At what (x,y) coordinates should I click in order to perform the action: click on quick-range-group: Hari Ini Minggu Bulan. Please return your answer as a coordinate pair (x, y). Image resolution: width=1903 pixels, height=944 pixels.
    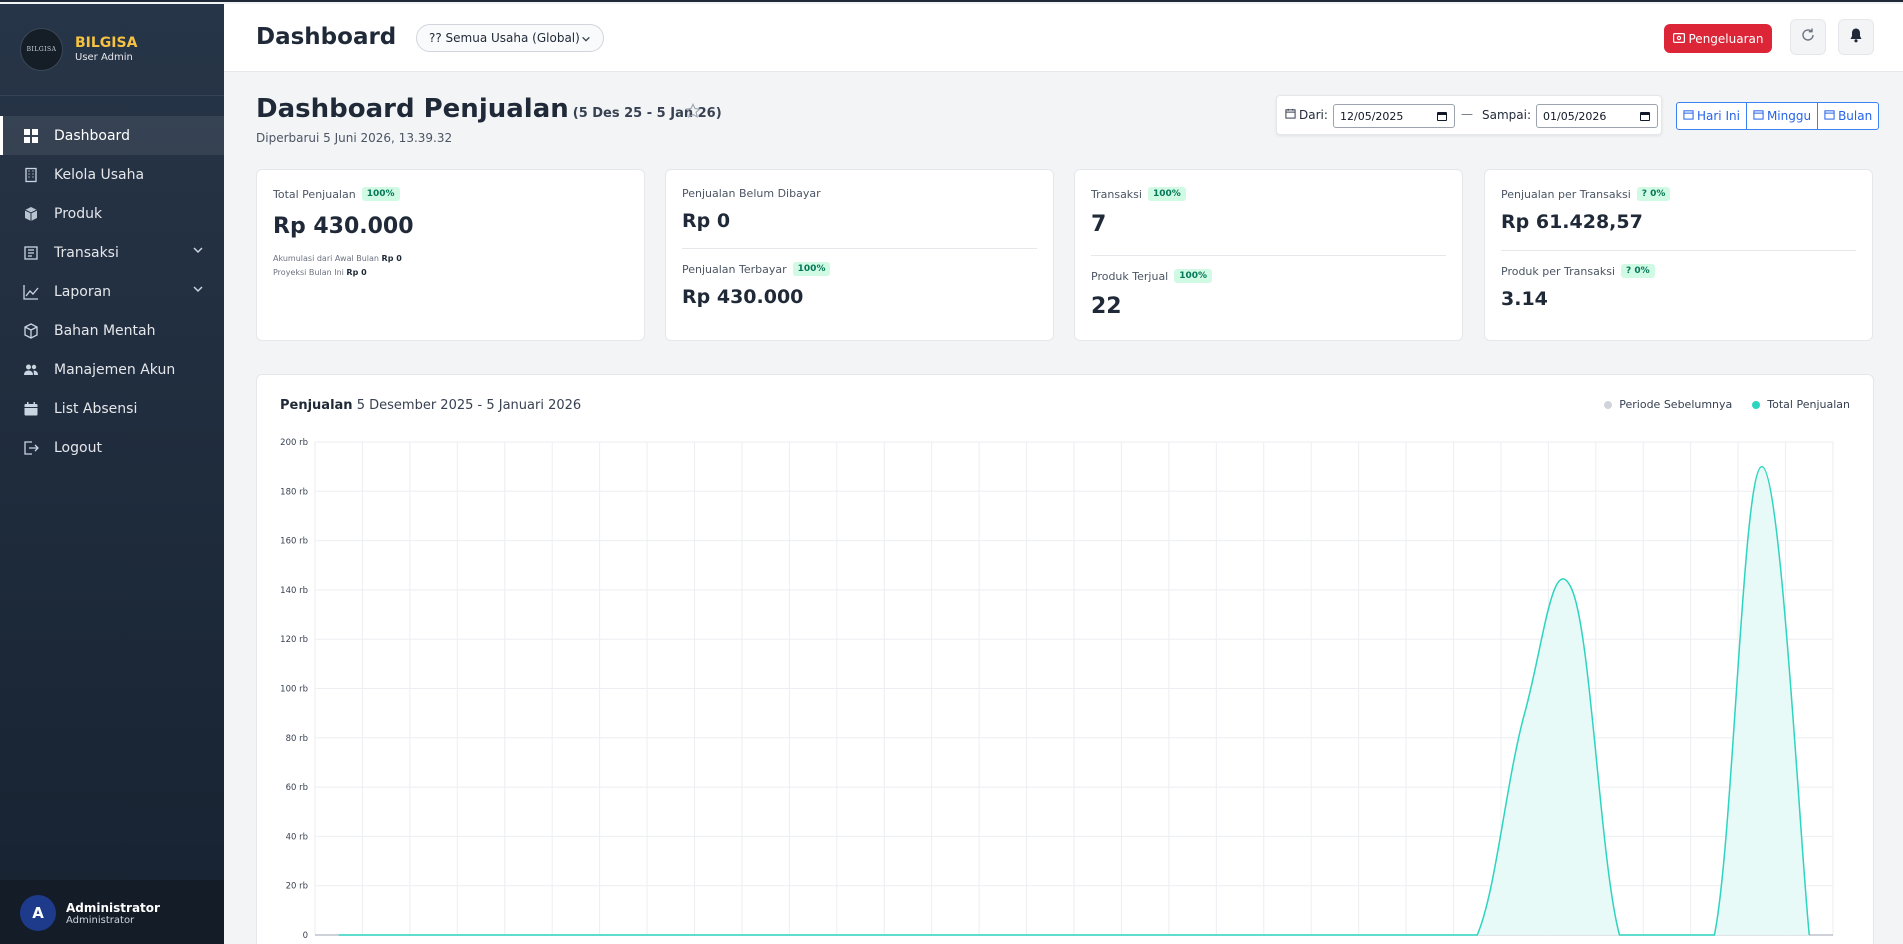
    Looking at the image, I should click on (1778, 116).